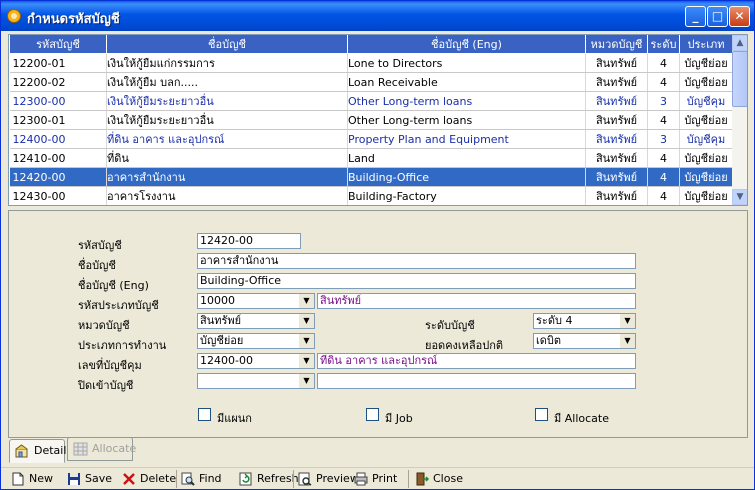 The image size is (755, 490). I want to click on account-type-code-label: รหัสประเภทบัญชี, so click(118, 305).